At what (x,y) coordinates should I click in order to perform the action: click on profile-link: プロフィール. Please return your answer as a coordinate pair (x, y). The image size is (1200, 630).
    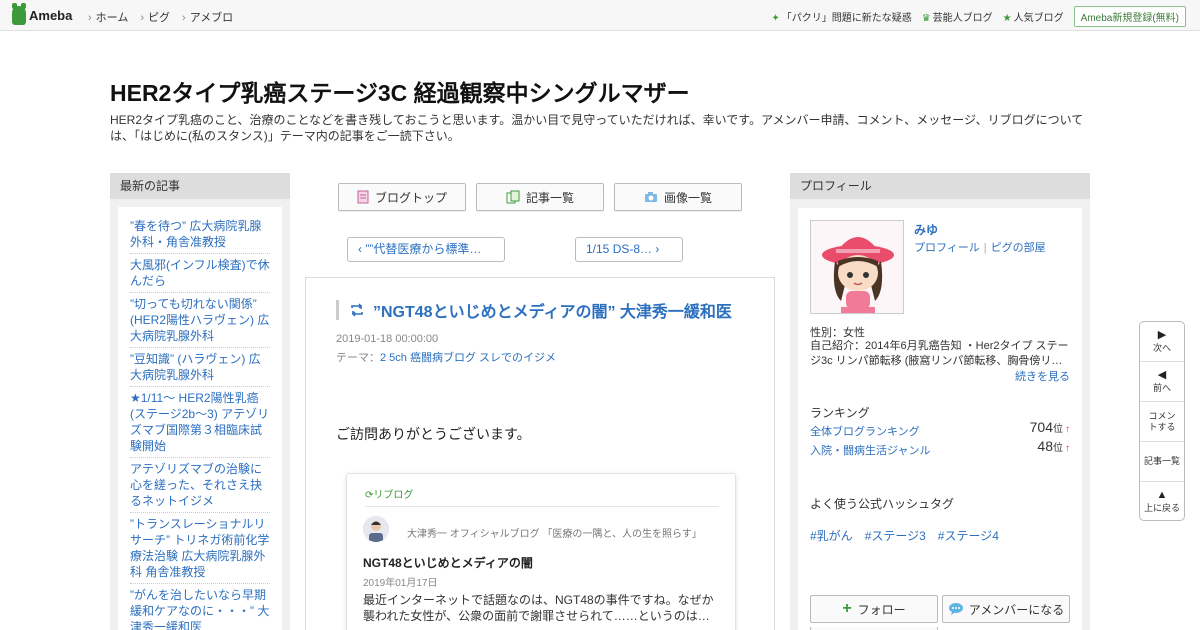
    Looking at the image, I should click on (947, 248).